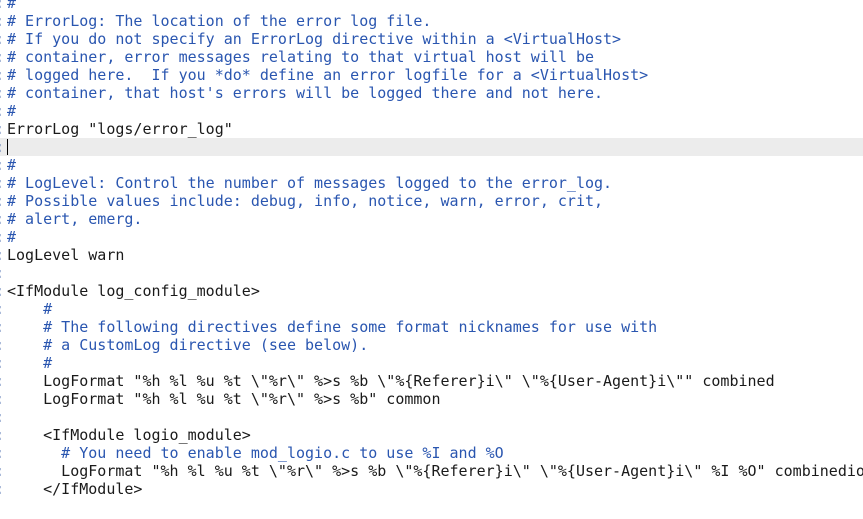  What do you see at coordinates (431, 255) in the screenshot?
I see `code-line: :LogLevel warn` at bounding box center [431, 255].